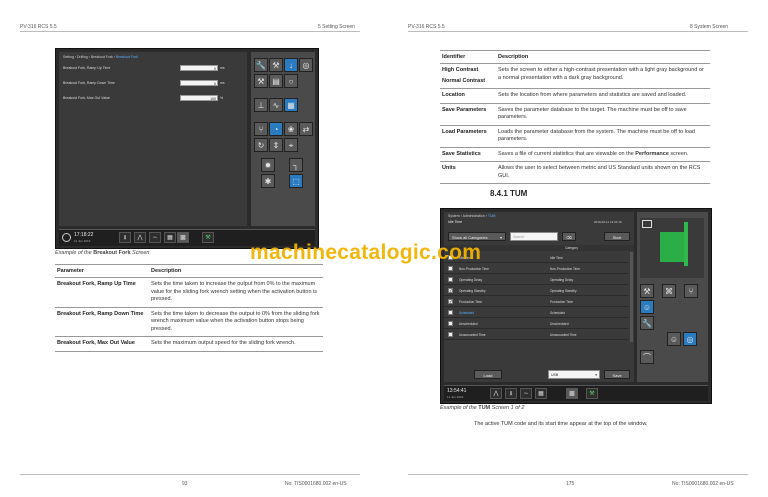 The height and width of the screenshot is (497, 768). Describe the element at coordinates (467, 216) in the screenshot. I see `breadcrumb-prefix: System › Administration ›` at that location.